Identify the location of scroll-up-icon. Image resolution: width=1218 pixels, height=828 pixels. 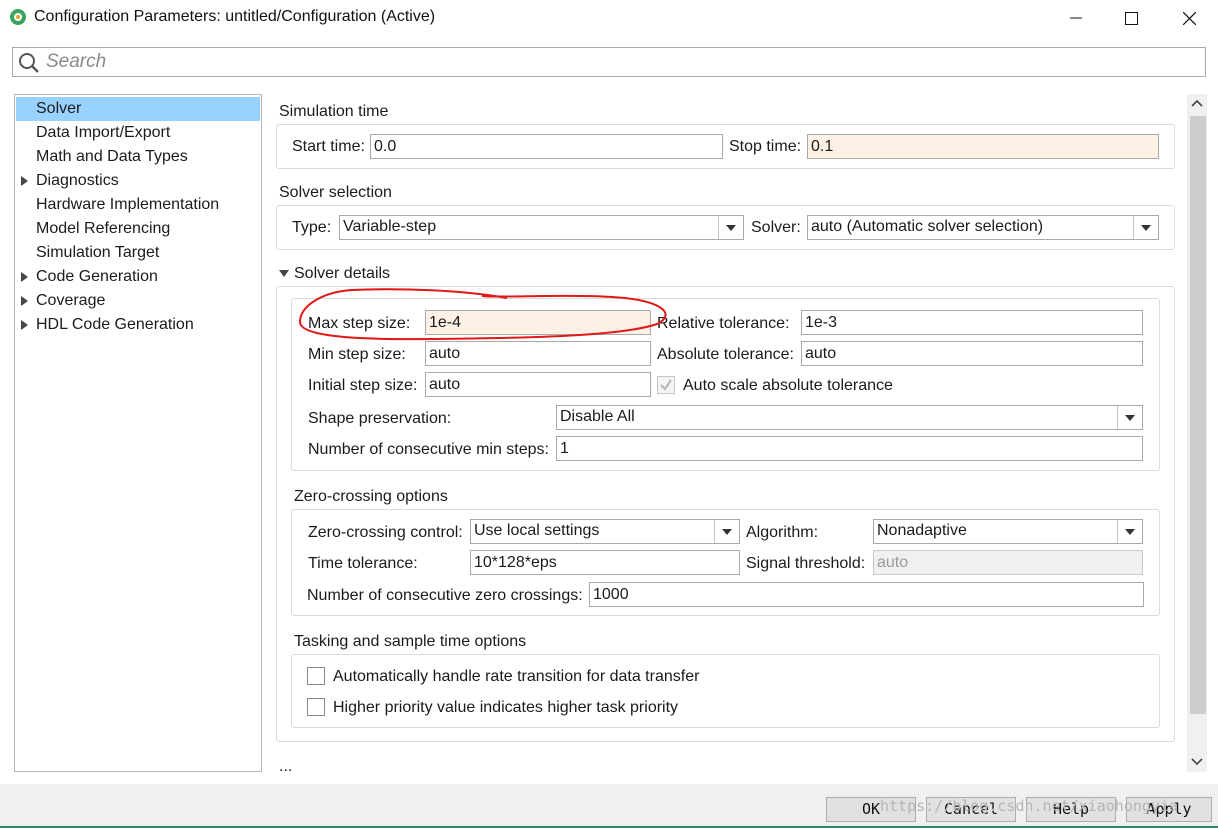
(1197, 103).